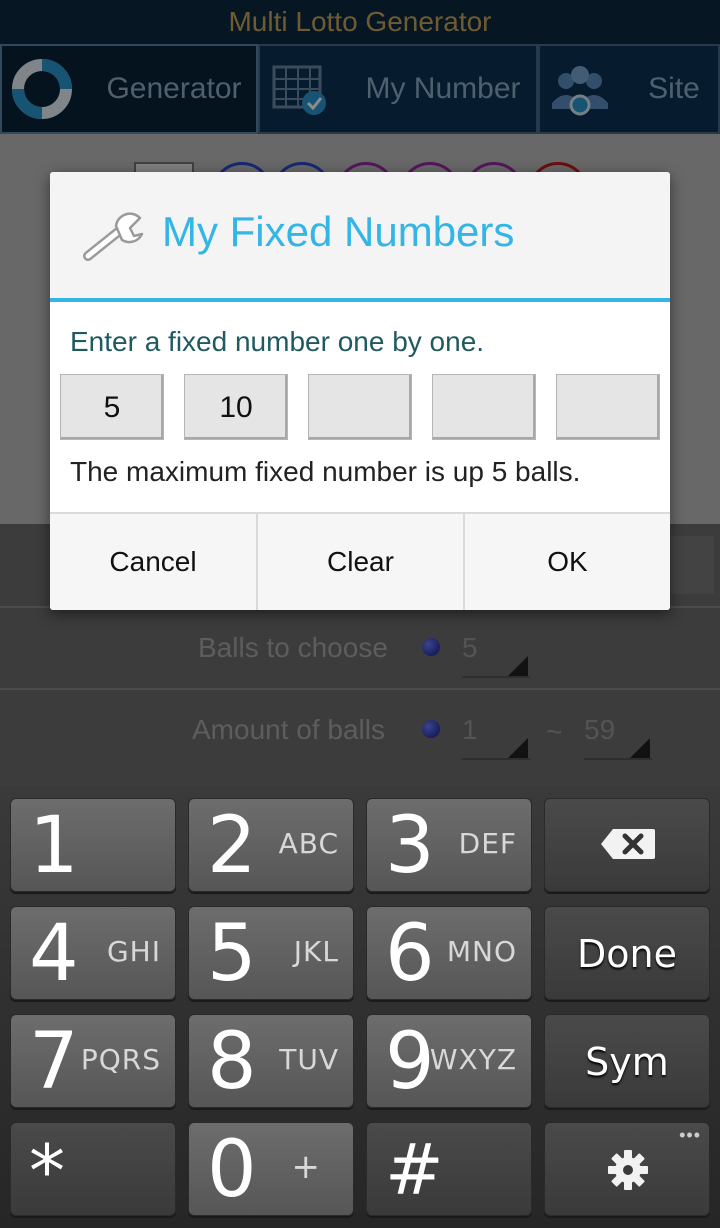 The image size is (720, 1228). What do you see at coordinates (153, 562) in the screenshot?
I see `cancel-button: Cancel` at bounding box center [153, 562].